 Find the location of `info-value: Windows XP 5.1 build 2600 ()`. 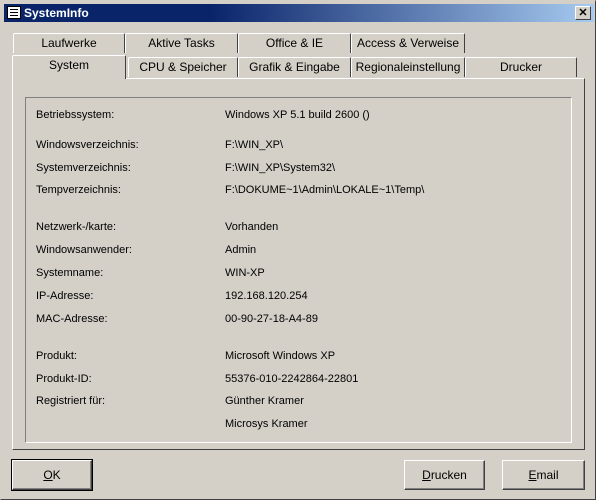

info-value: Windows XP 5.1 build 2600 () is located at coordinates (297, 115).